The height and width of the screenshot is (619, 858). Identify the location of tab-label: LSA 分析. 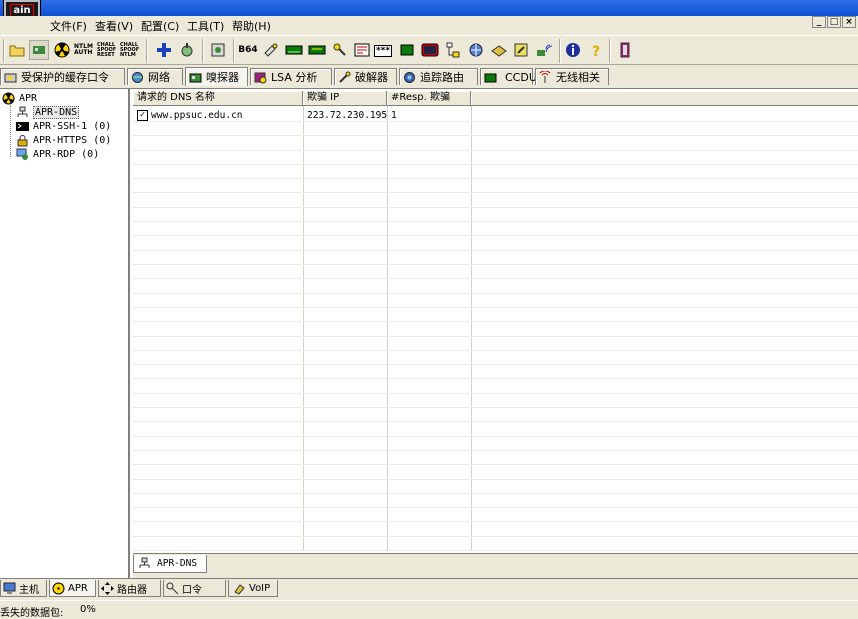
(294, 77).